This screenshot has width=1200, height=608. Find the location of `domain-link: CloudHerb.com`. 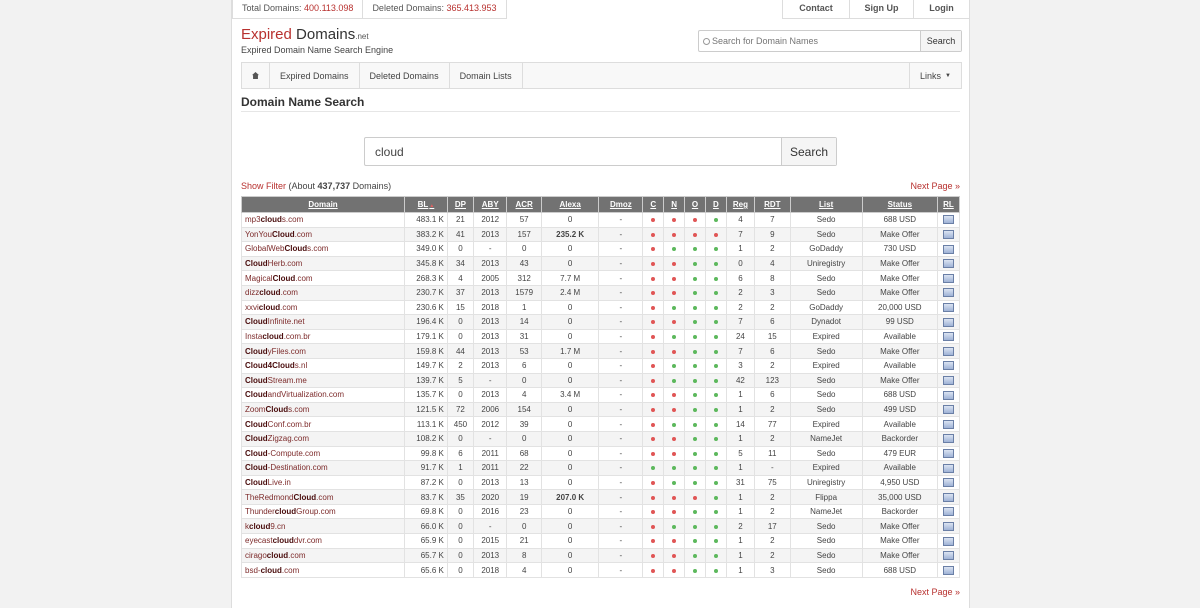

domain-link: CloudHerb.com is located at coordinates (323, 263).